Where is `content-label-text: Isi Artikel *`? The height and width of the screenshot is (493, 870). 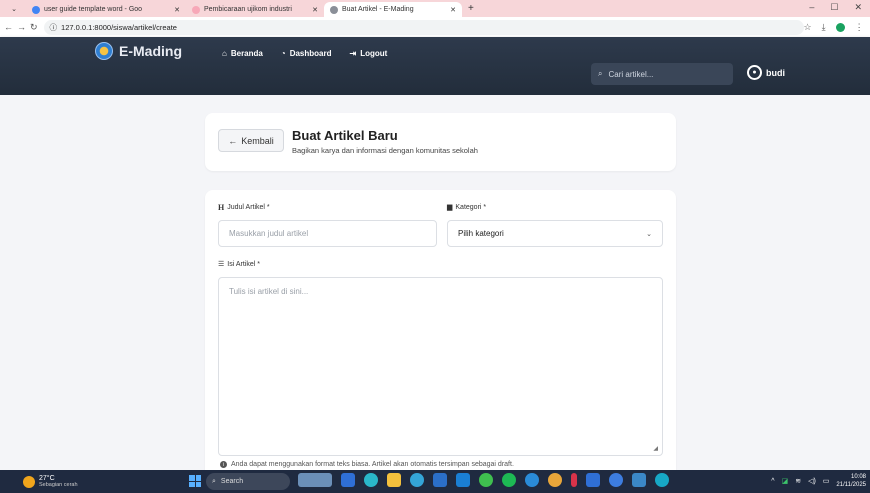 content-label-text: Isi Artikel * is located at coordinates (243, 264).